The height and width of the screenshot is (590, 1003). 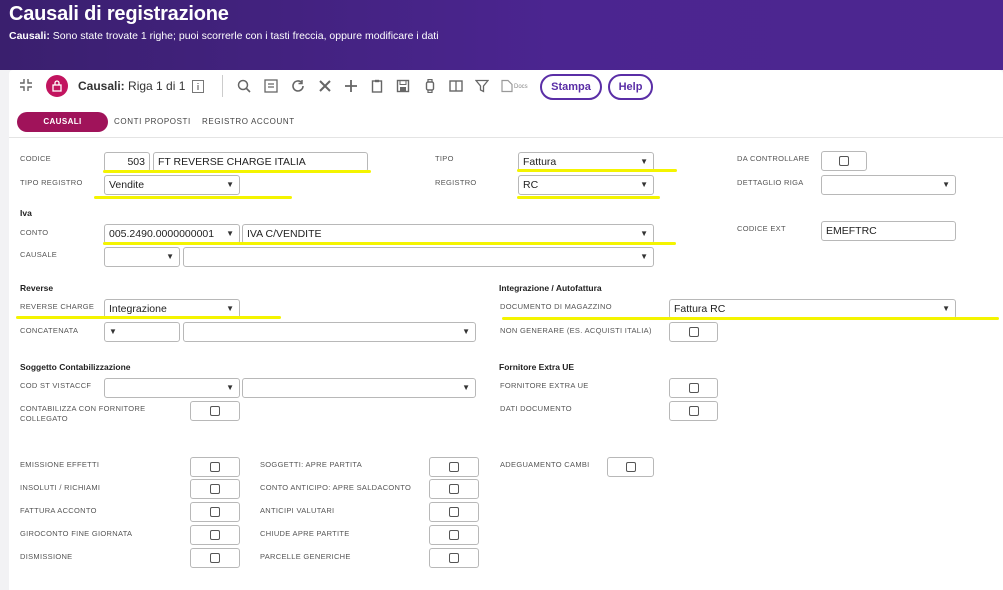 What do you see at coordinates (456, 87) in the screenshot?
I see `book-icon` at bounding box center [456, 87].